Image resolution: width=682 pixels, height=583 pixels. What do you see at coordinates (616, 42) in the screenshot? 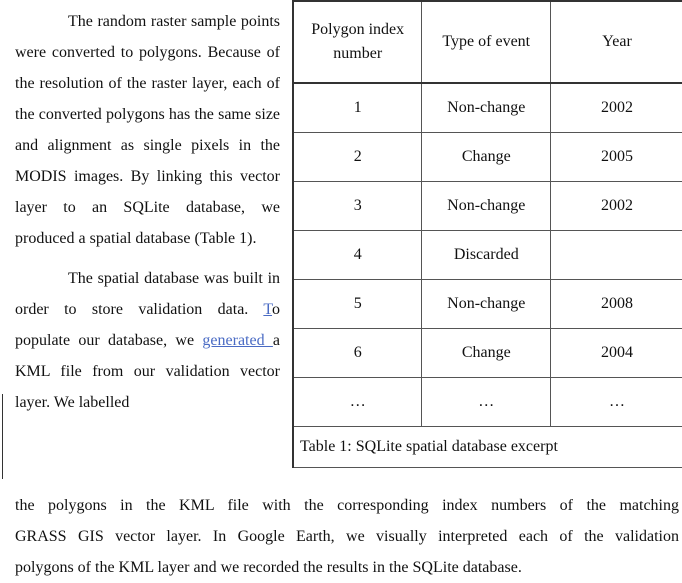
I see `header-year: Year` at bounding box center [616, 42].